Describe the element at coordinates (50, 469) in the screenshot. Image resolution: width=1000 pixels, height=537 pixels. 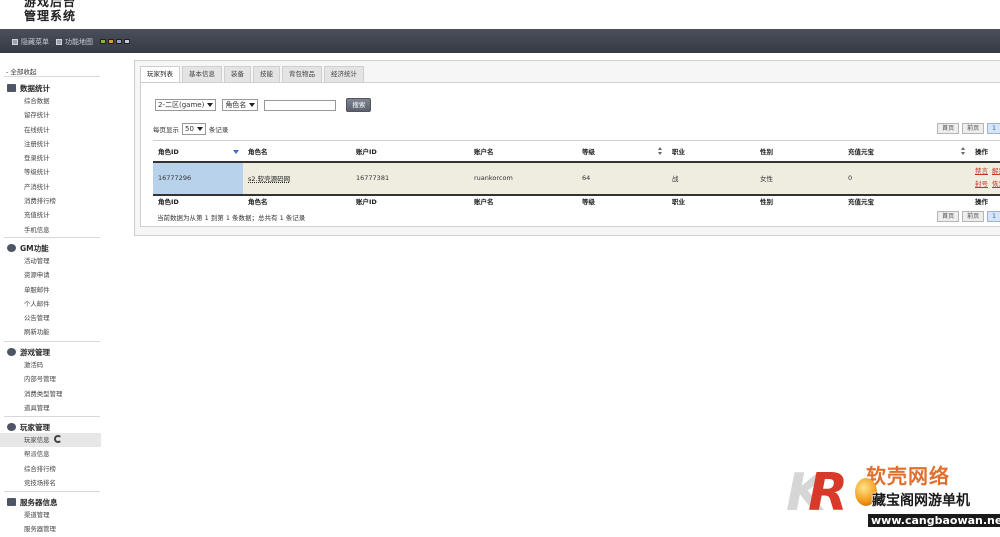
I see `sidebar-item: 综合排行榜` at that location.